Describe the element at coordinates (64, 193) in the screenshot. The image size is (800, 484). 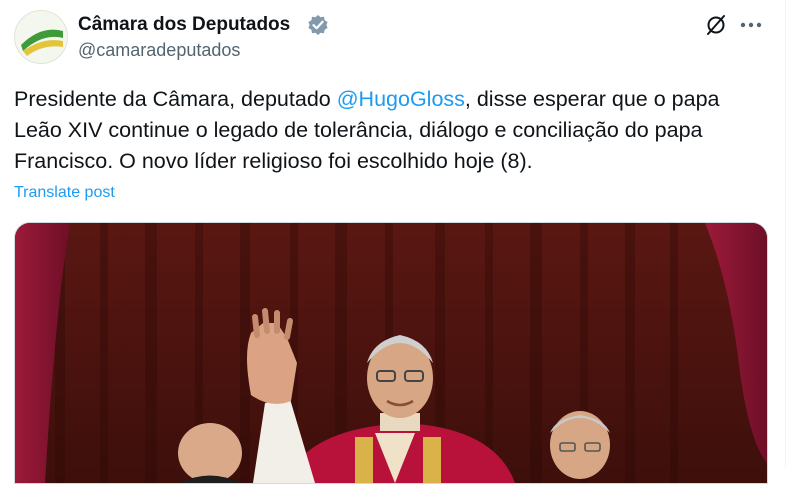
I see `translate-post-link: Translate post` at that location.